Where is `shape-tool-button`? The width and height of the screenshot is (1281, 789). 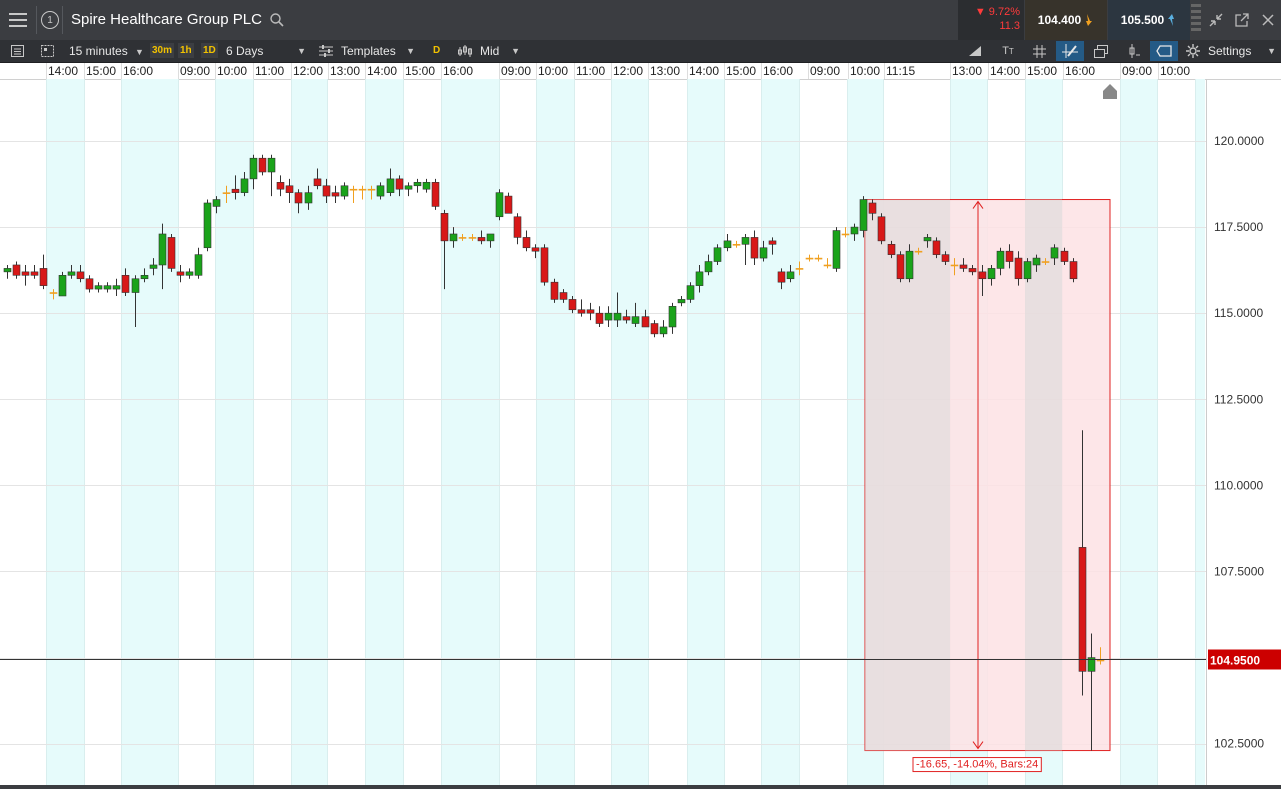 shape-tool-button is located at coordinates (1164, 51).